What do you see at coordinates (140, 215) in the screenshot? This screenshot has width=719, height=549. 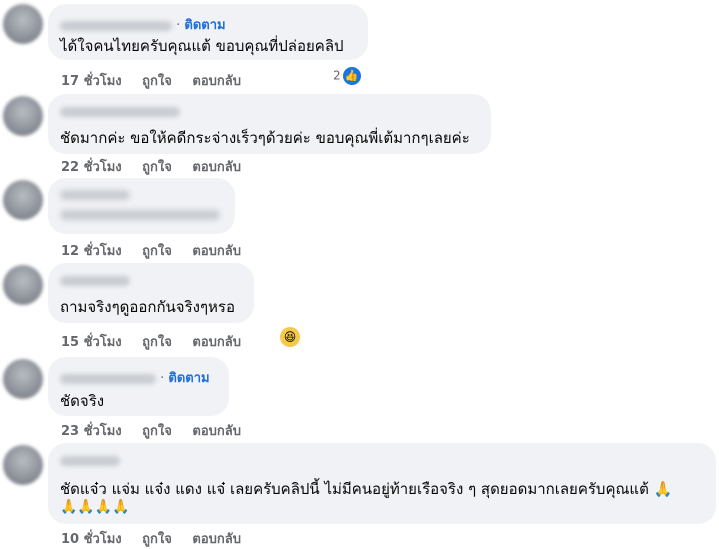 I see `blurred-text` at bounding box center [140, 215].